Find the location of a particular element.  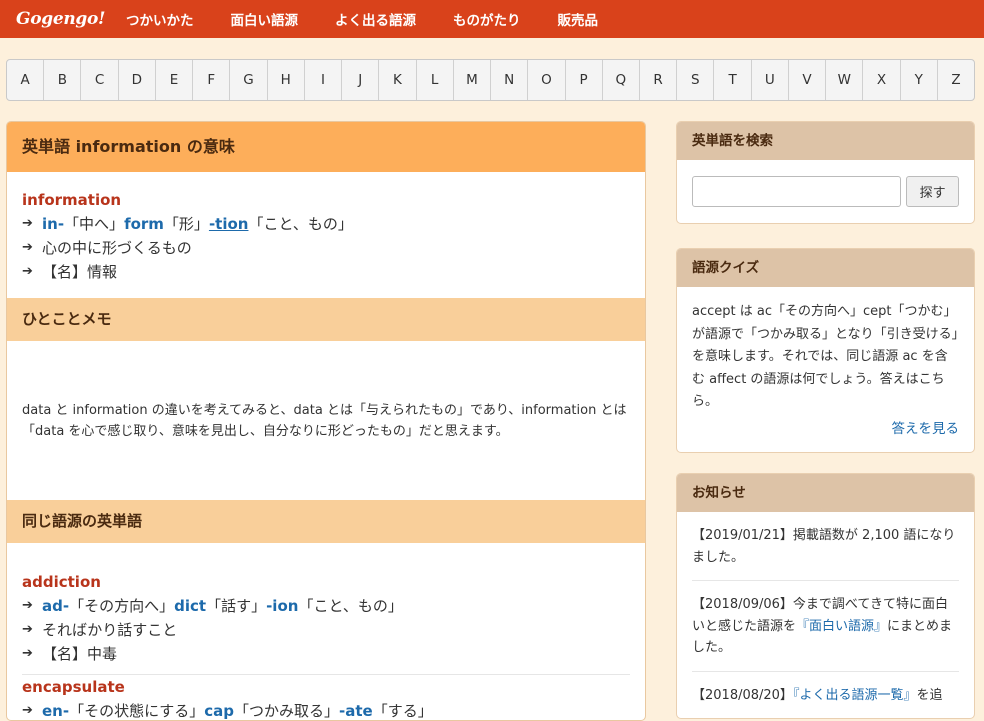

alpha-x: X is located at coordinates (882, 80).